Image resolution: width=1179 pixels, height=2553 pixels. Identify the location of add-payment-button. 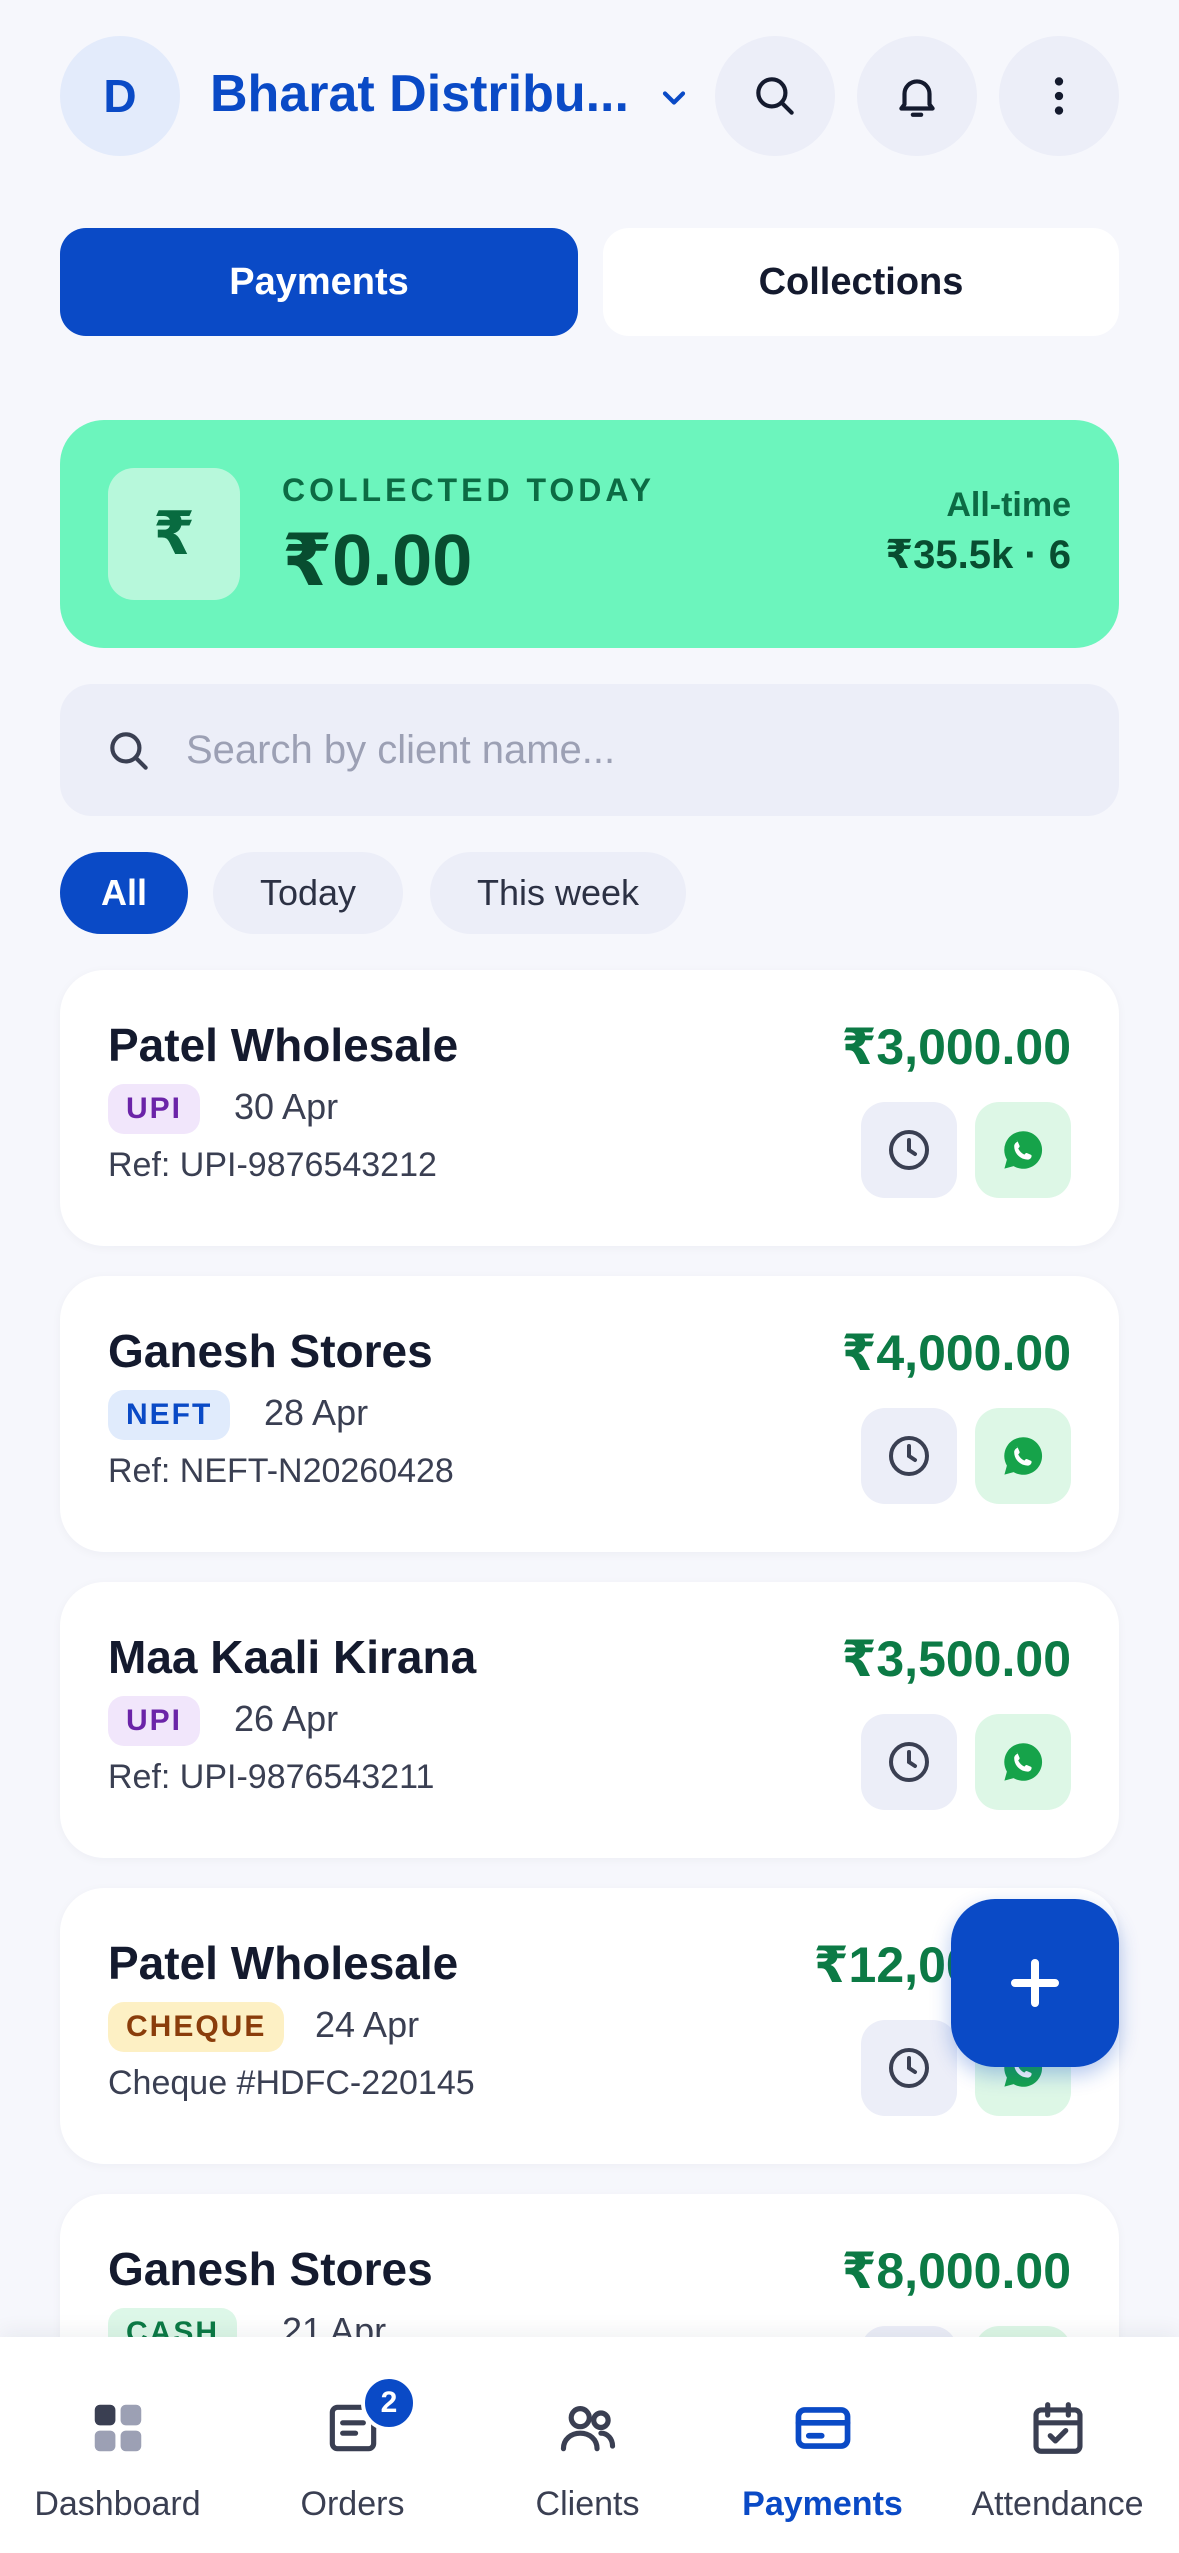
(1035, 1983).